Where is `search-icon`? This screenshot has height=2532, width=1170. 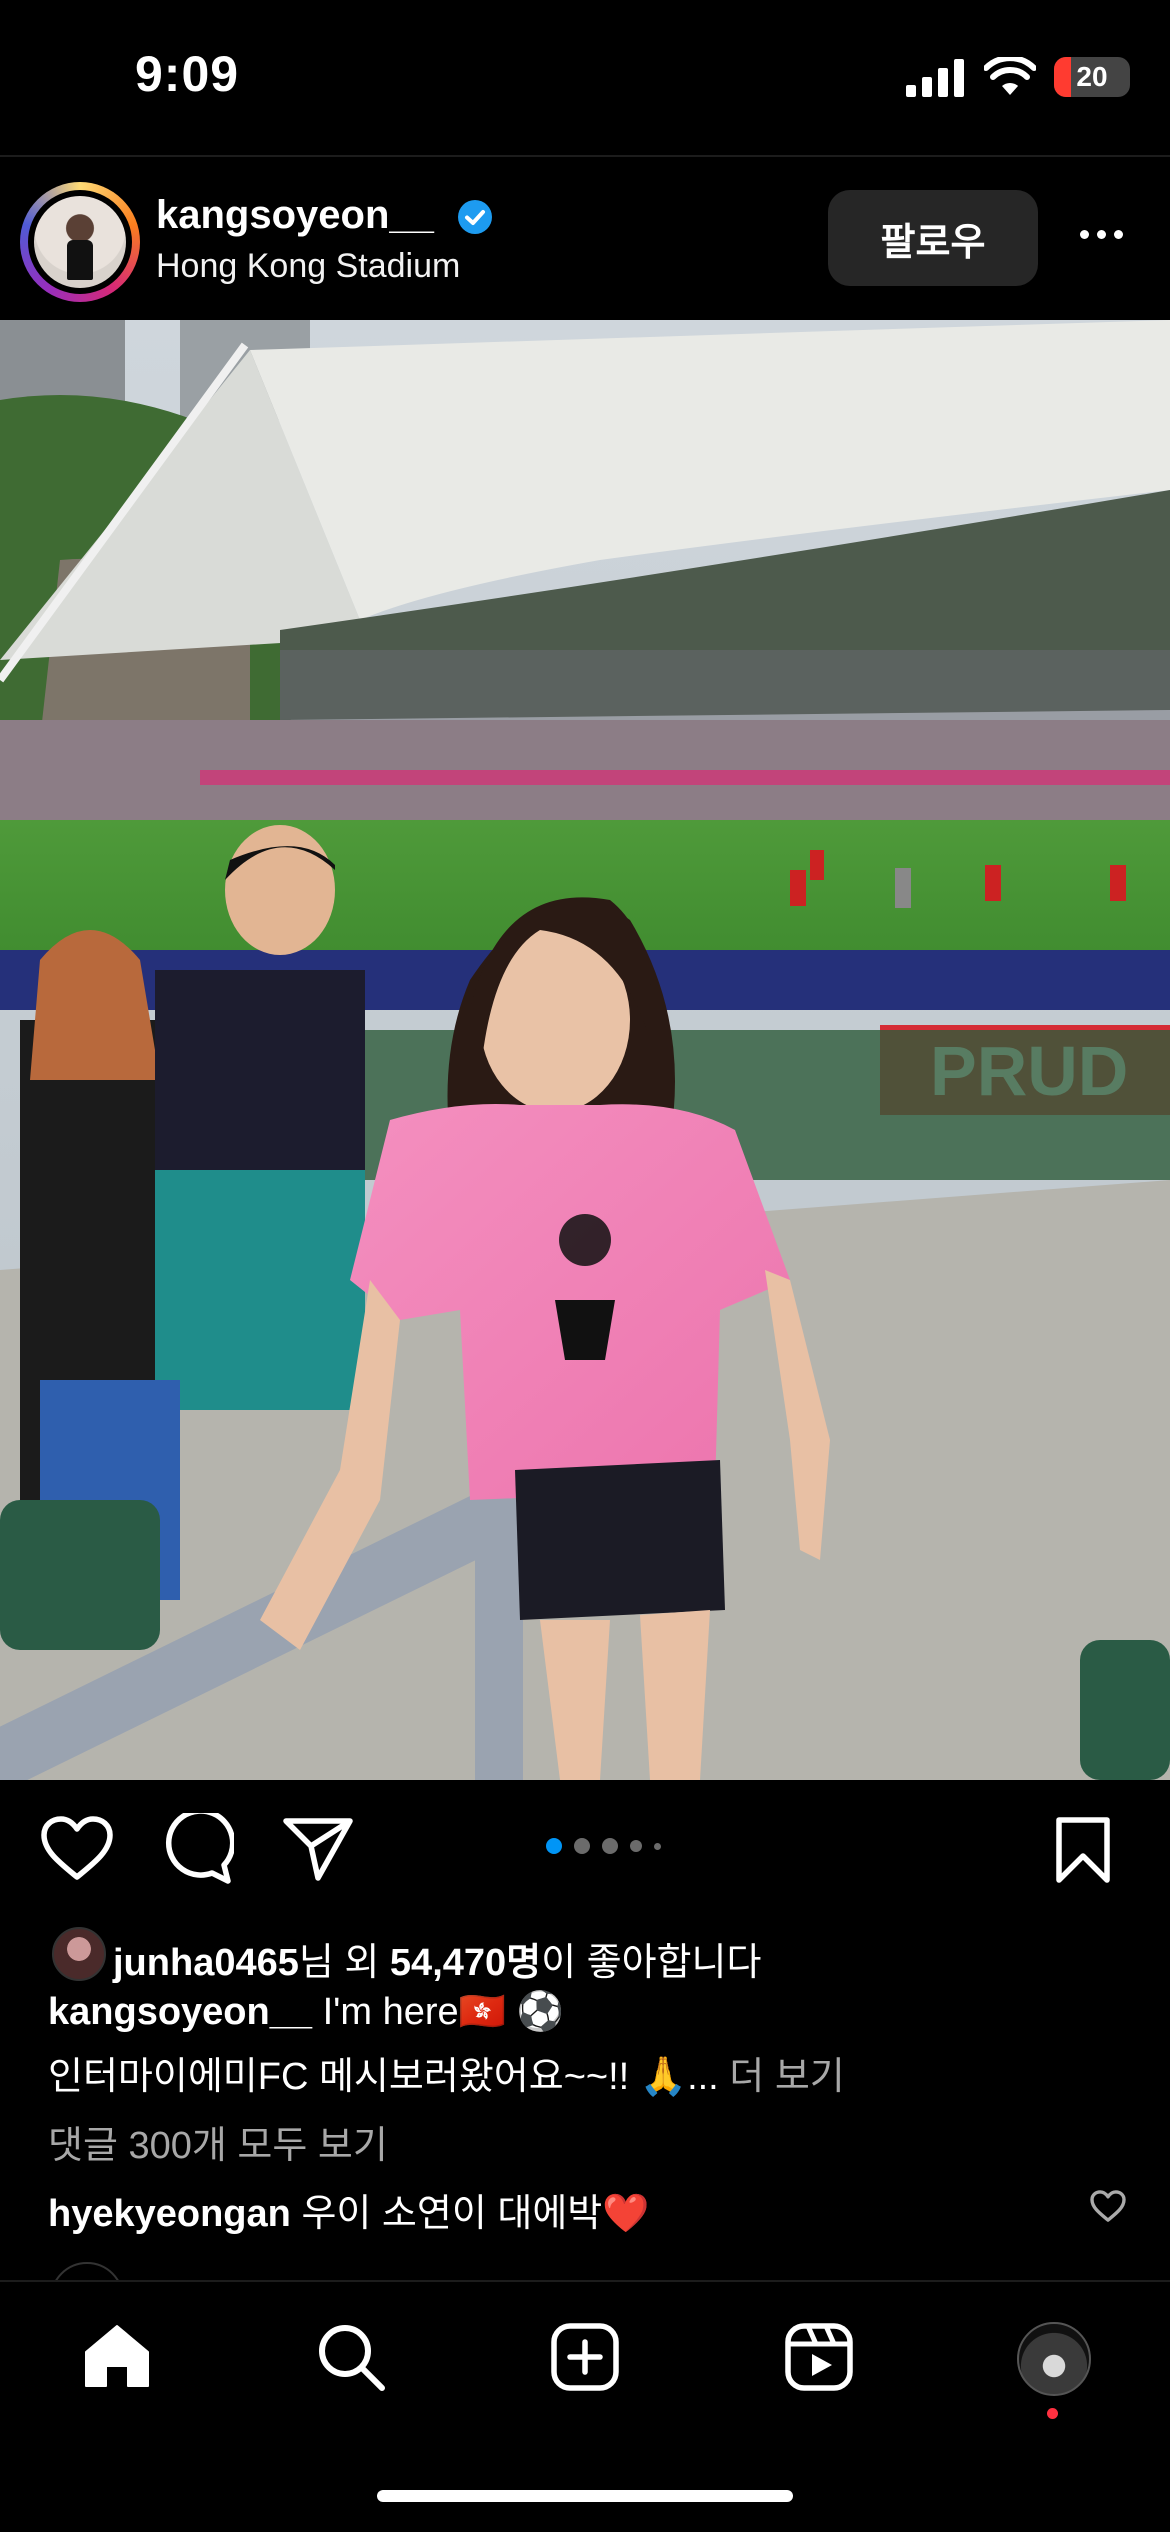
search-icon is located at coordinates (351, 2357).